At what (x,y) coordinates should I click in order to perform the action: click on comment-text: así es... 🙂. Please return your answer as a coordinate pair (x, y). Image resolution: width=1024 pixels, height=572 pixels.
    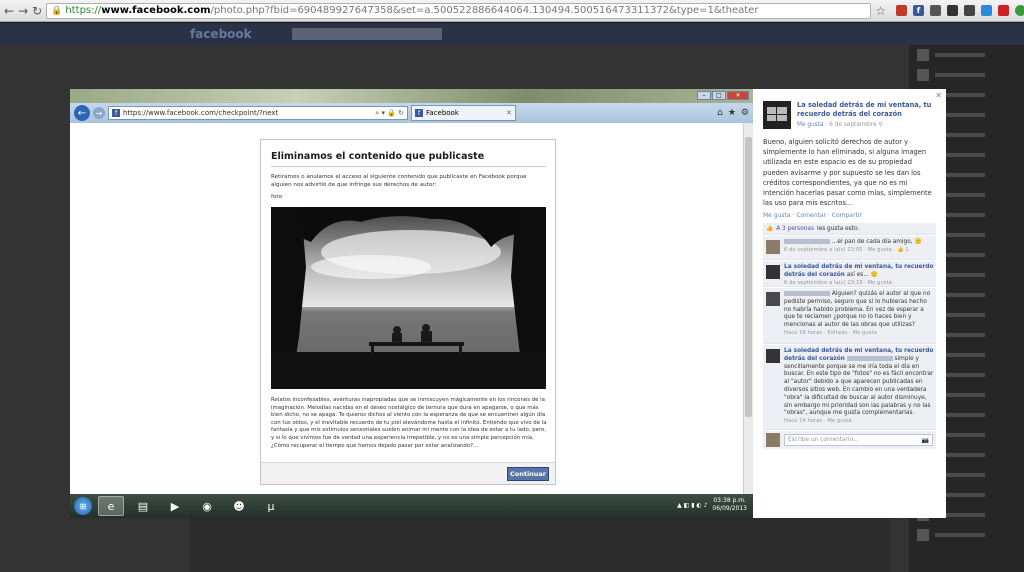
    Looking at the image, I should click on (862, 274).